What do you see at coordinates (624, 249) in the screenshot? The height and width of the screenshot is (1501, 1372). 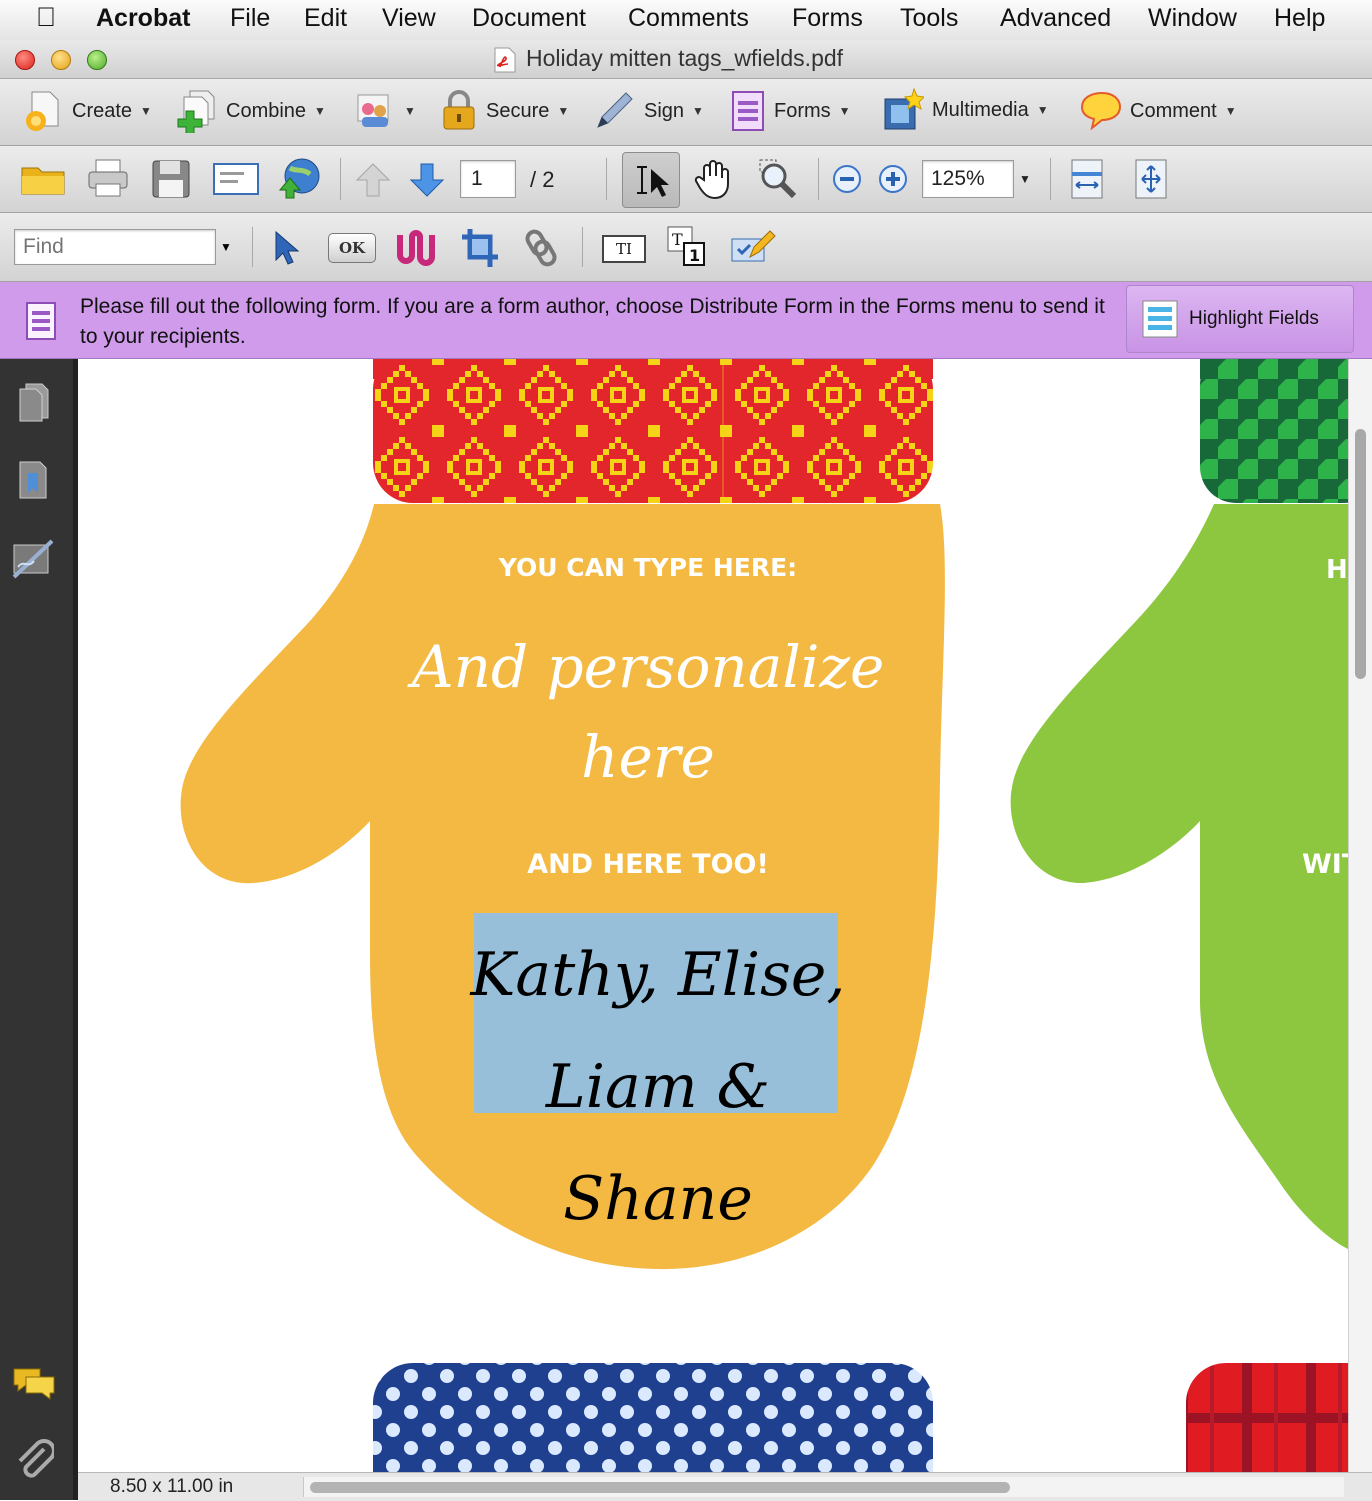 I see `text-field-tool: TI` at bounding box center [624, 249].